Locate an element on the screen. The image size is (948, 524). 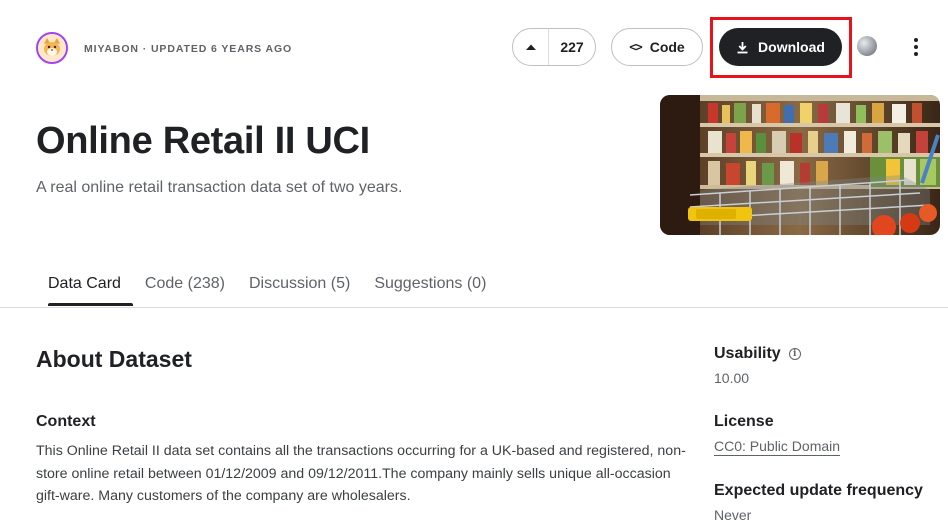
tab-discussion: Discussion (5) is located at coordinates (299, 289).